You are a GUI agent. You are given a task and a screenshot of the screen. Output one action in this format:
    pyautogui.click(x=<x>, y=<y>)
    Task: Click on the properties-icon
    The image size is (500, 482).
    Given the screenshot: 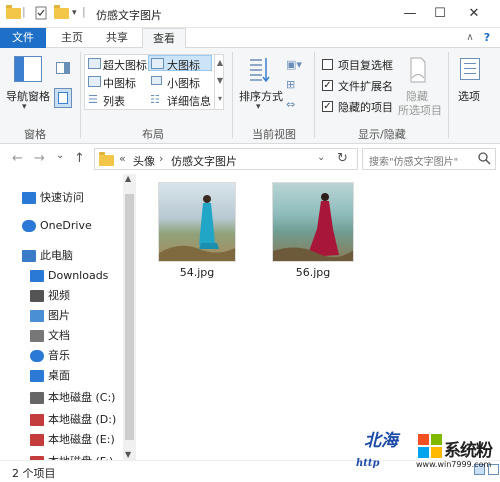 What is the action you would take?
    pyautogui.click(x=41, y=14)
    